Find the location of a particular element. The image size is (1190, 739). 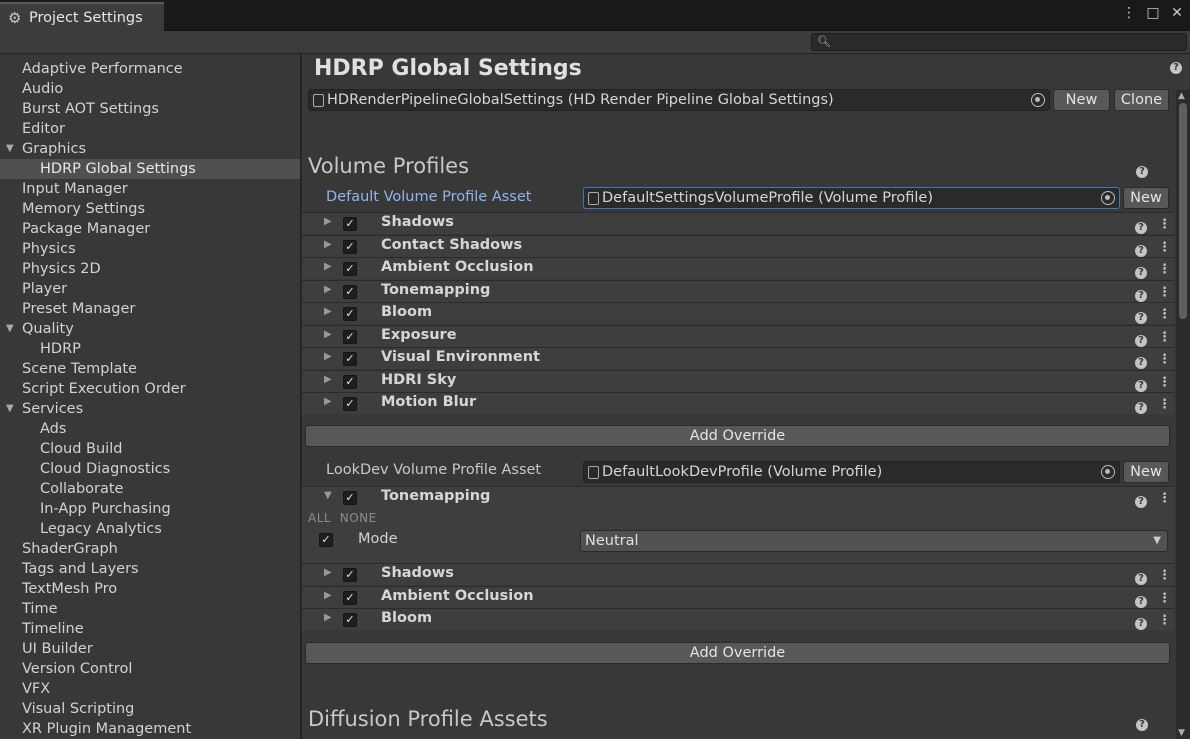

search-input: 🔍︎ is located at coordinates (999, 42).